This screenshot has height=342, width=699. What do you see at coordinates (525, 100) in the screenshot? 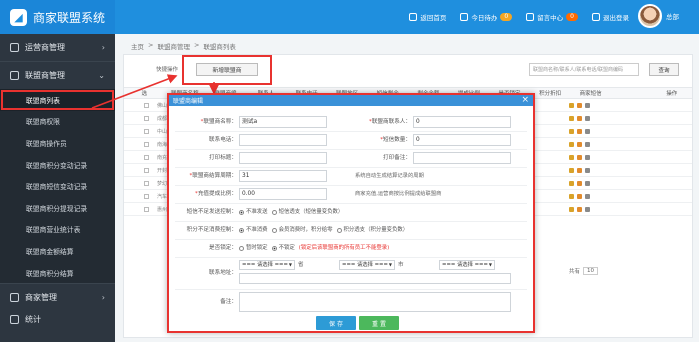
I see `close-icon: ×` at bounding box center [525, 100].